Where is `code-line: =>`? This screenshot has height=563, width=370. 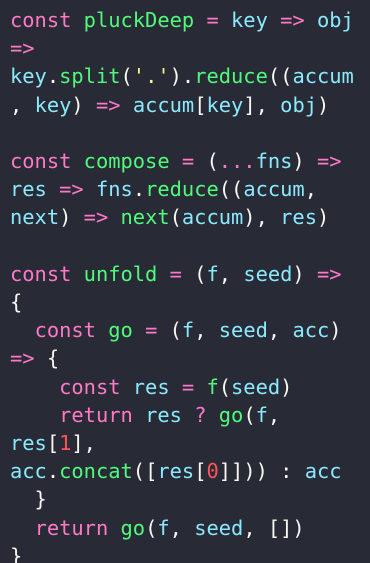
code-line: => is located at coordinates (22, 48).